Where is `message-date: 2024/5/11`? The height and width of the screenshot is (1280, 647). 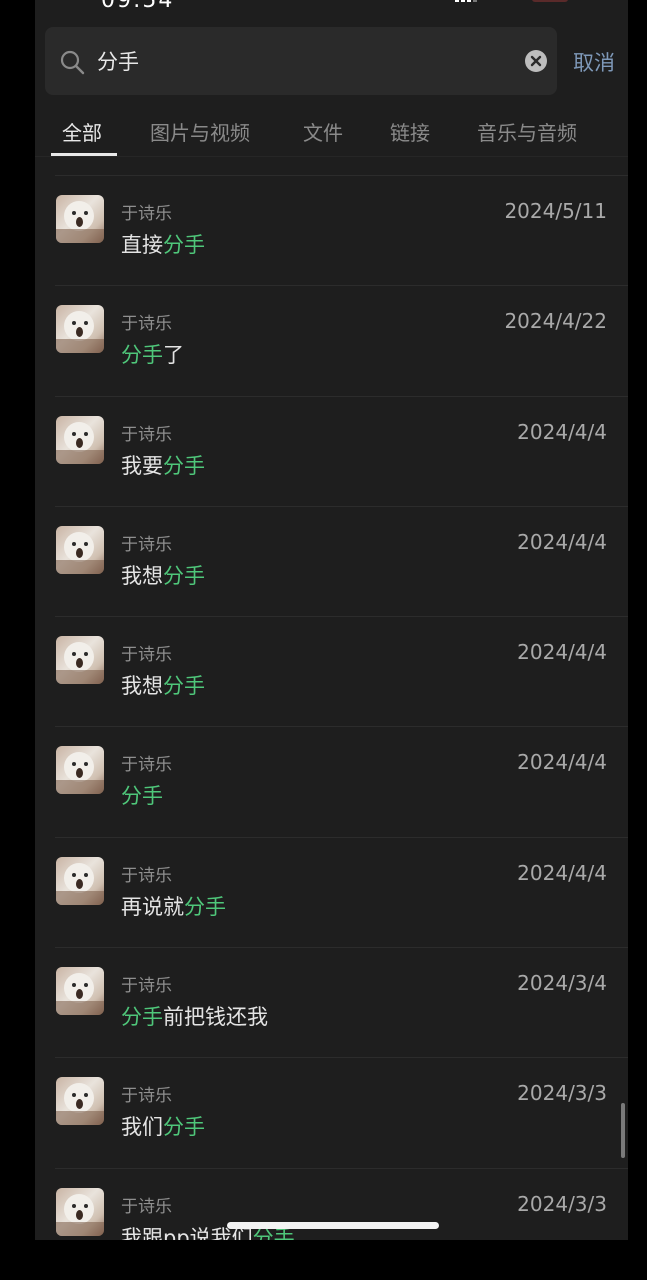
message-date: 2024/5/11 is located at coordinates (555, 211).